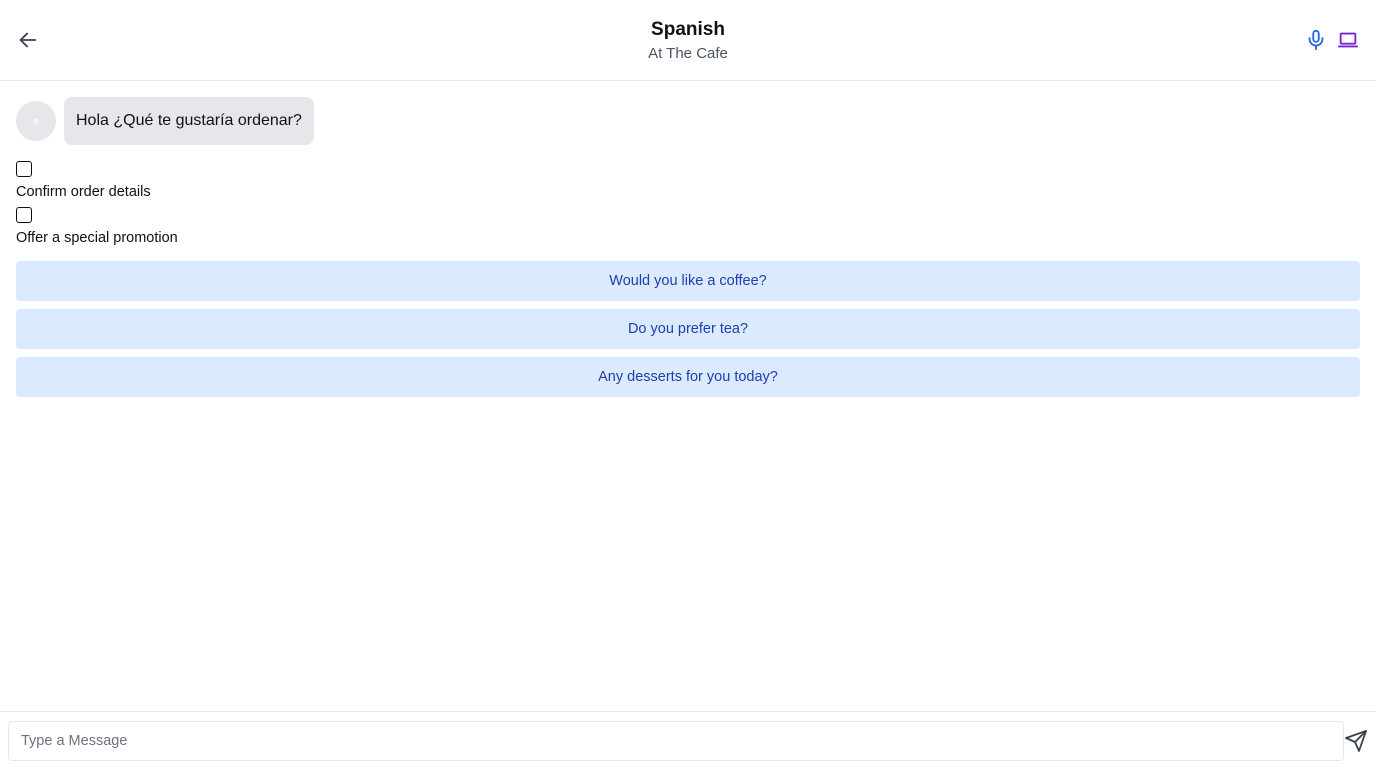 The image size is (1376, 768). I want to click on laptop-icon, so click(1348, 40).